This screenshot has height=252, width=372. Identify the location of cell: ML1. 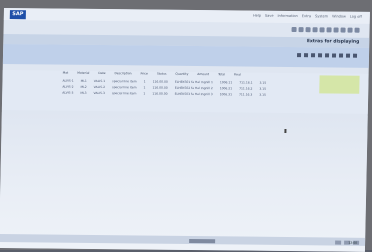
(83, 80).